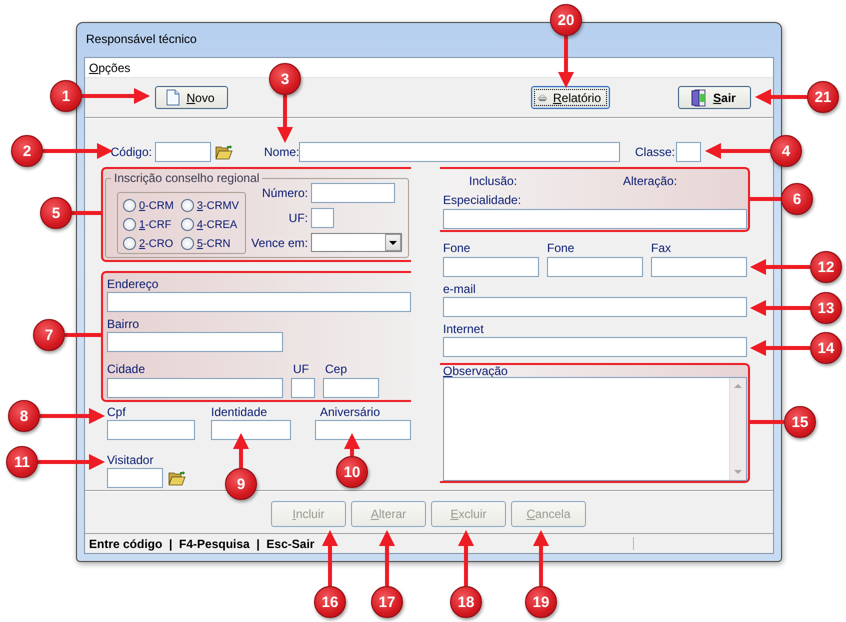 This screenshot has width=846, height=622. What do you see at coordinates (27, 151) in the screenshot?
I see `callout-badge: 2` at bounding box center [27, 151].